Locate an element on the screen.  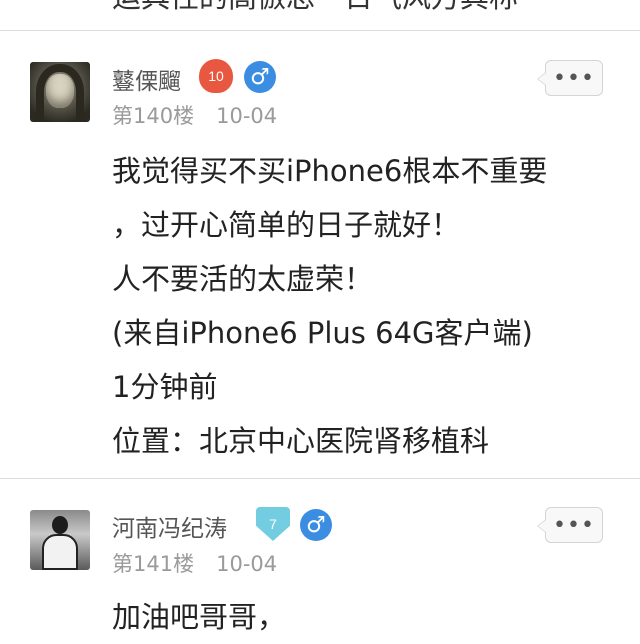
post-content: 加油吧哥哥， is located at coordinates (199, 617).